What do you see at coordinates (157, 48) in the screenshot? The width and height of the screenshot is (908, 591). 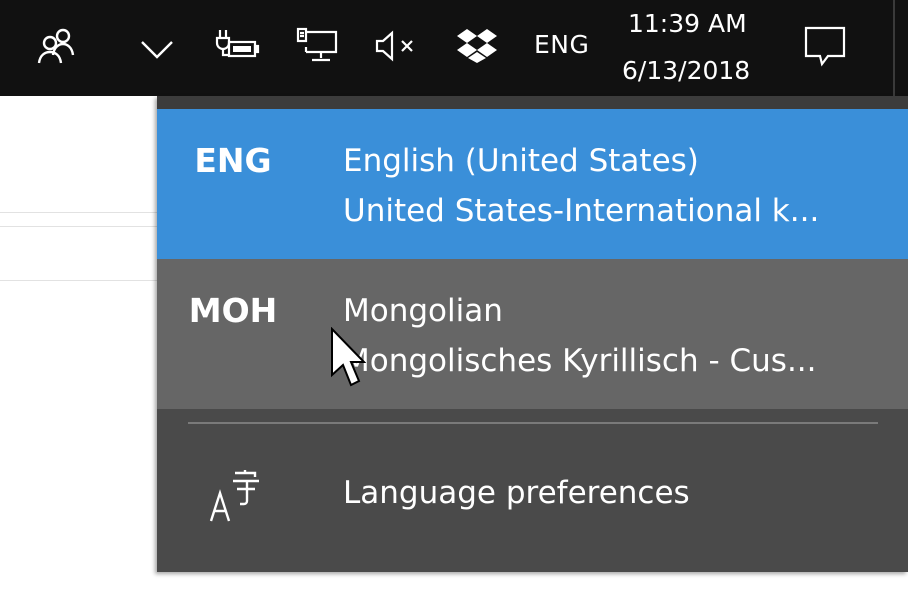 I see `chevron-up-icon` at bounding box center [157, 48].